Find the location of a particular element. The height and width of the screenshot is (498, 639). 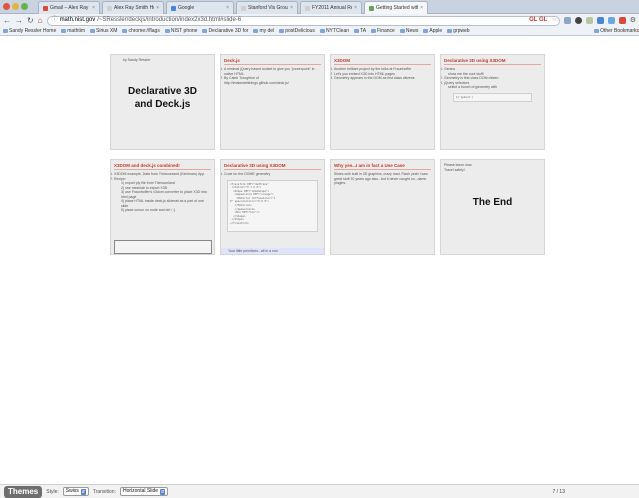

style-select: Swiss ⇵ is located at coordinates (75, 491).